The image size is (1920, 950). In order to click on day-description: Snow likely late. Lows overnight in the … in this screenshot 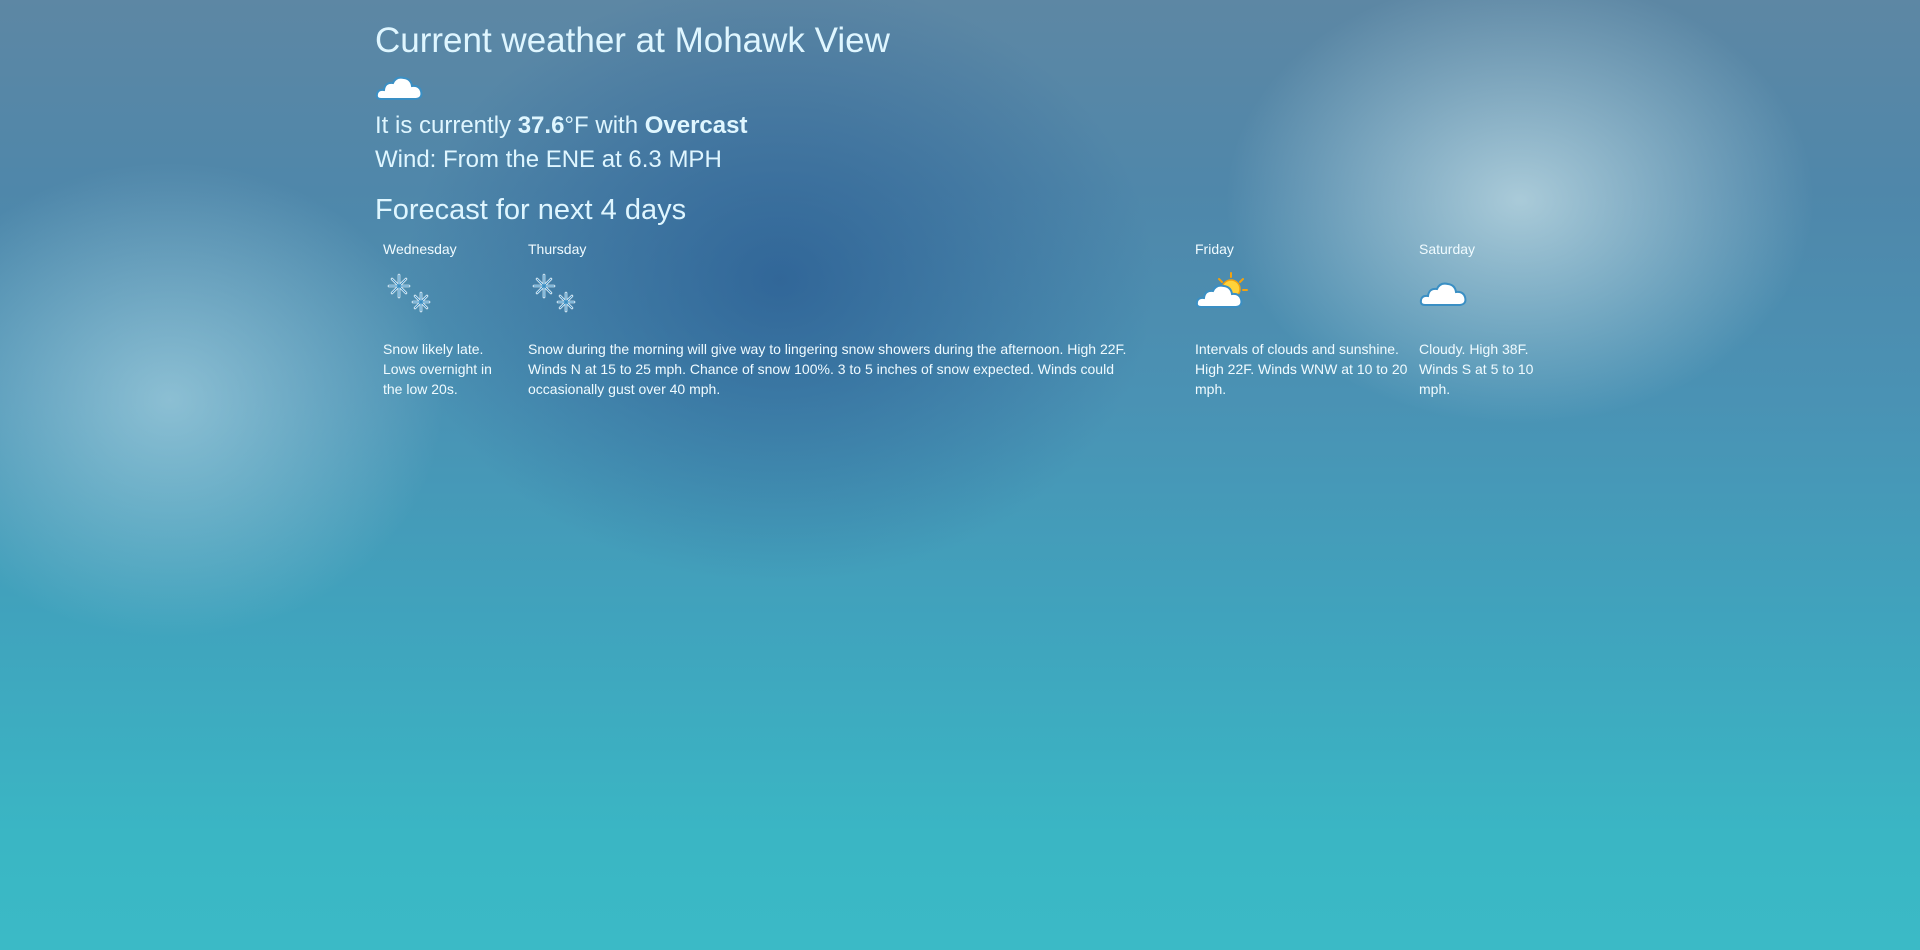, I will do `click(437, 369)`.